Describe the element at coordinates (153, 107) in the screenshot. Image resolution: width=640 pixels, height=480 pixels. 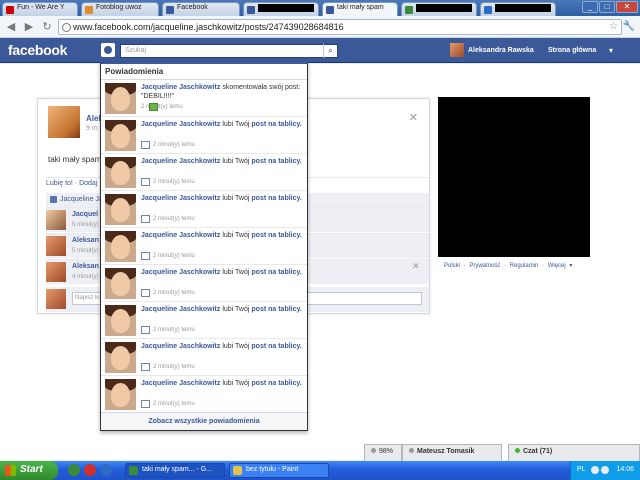
I see `comment-icon` at that location.